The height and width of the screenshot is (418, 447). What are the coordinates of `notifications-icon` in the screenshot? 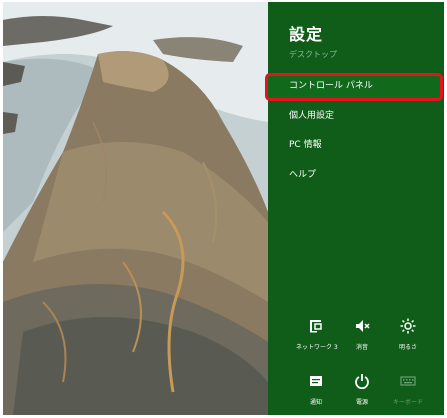 It's located at (316, 383).